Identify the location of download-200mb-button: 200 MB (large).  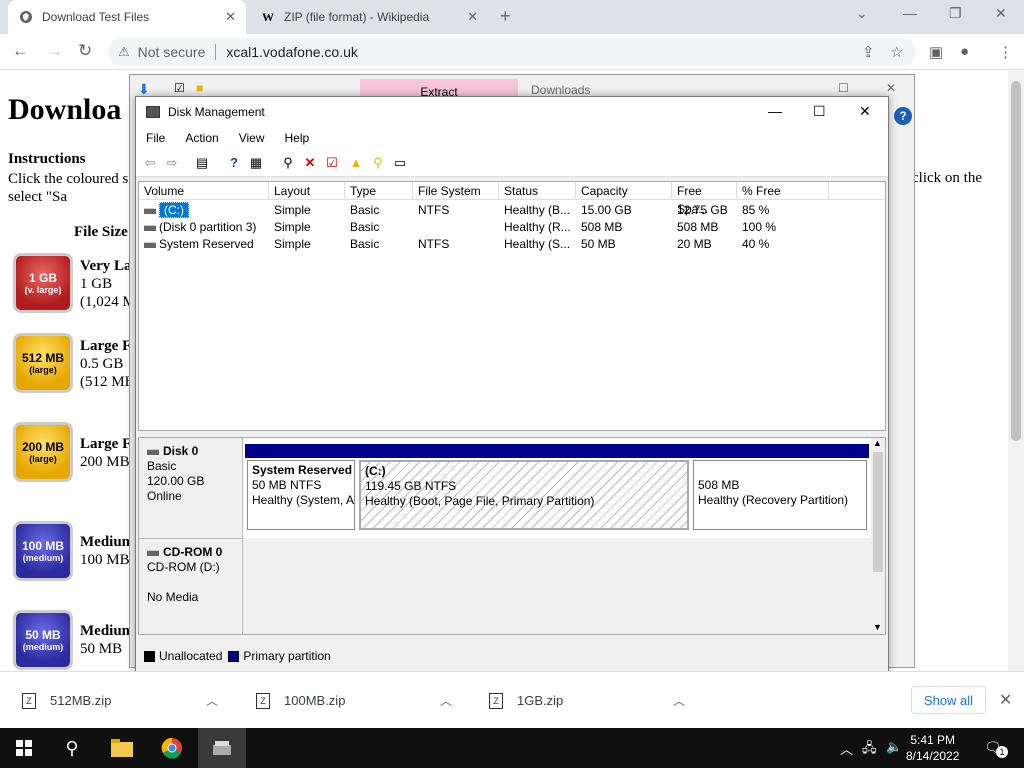
(43, 452).